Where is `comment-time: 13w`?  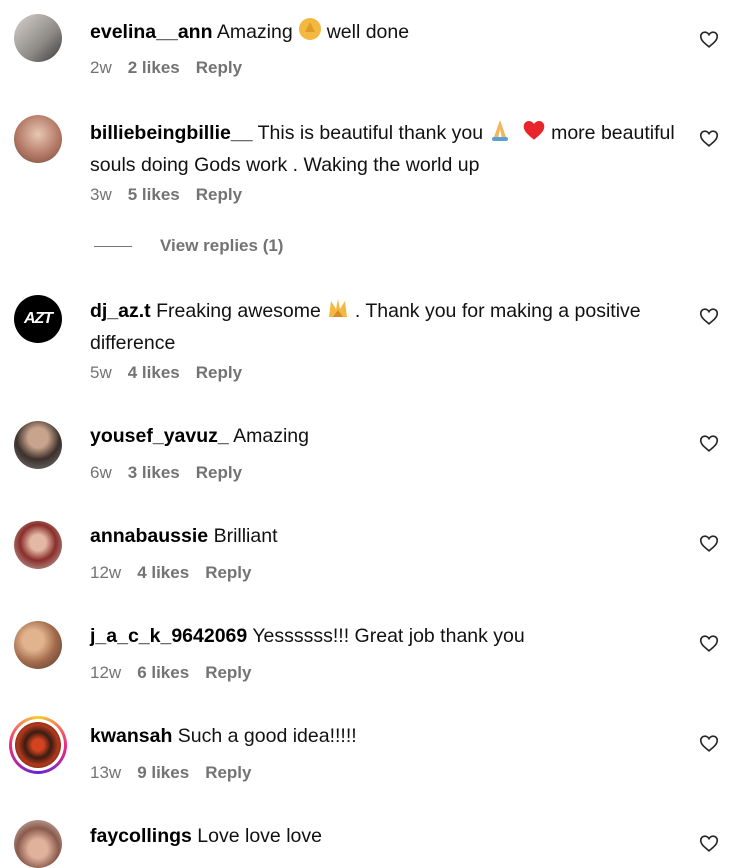 comment-time: 13w is located at coordinates (106, 772).